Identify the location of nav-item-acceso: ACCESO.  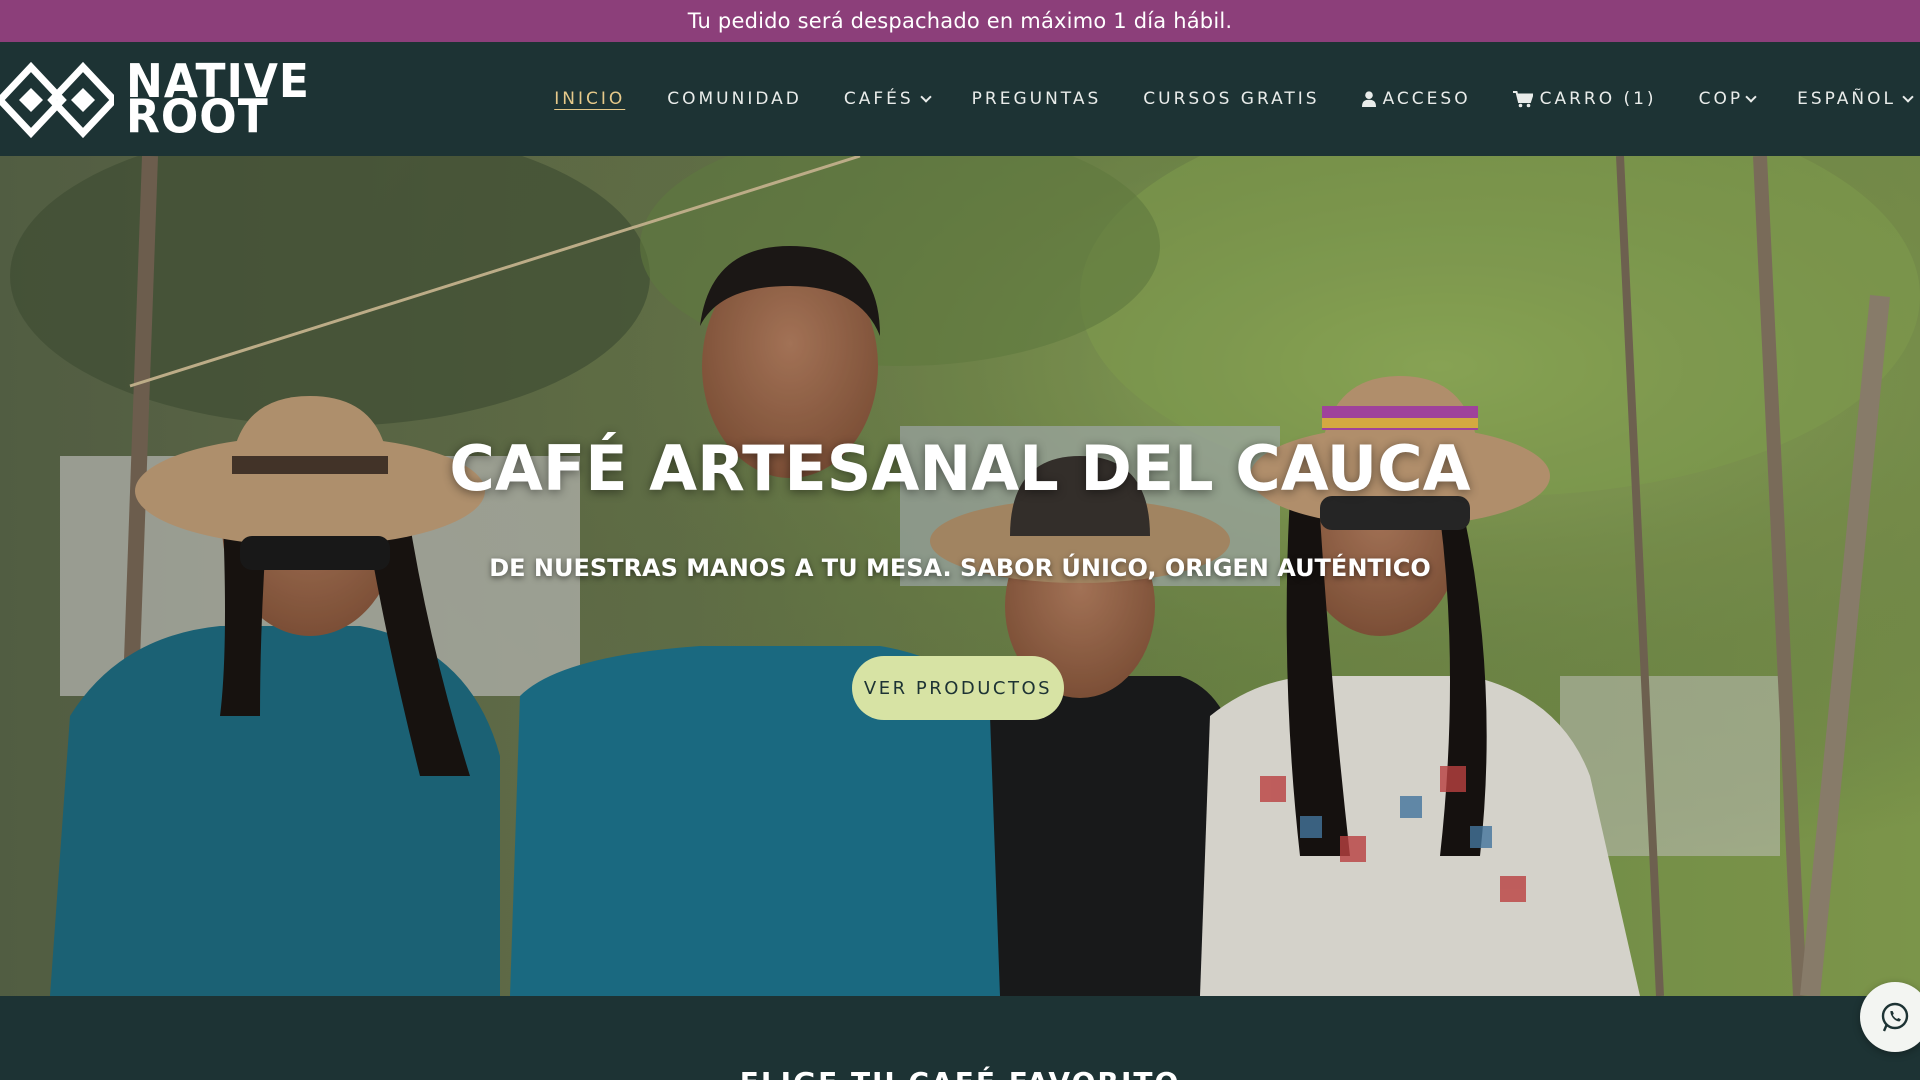
(1416, 99).